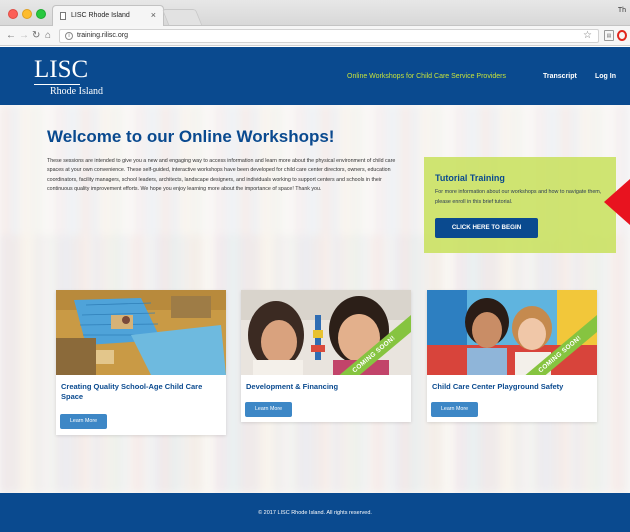  I want to click on close-window-button, so click(13, 14).